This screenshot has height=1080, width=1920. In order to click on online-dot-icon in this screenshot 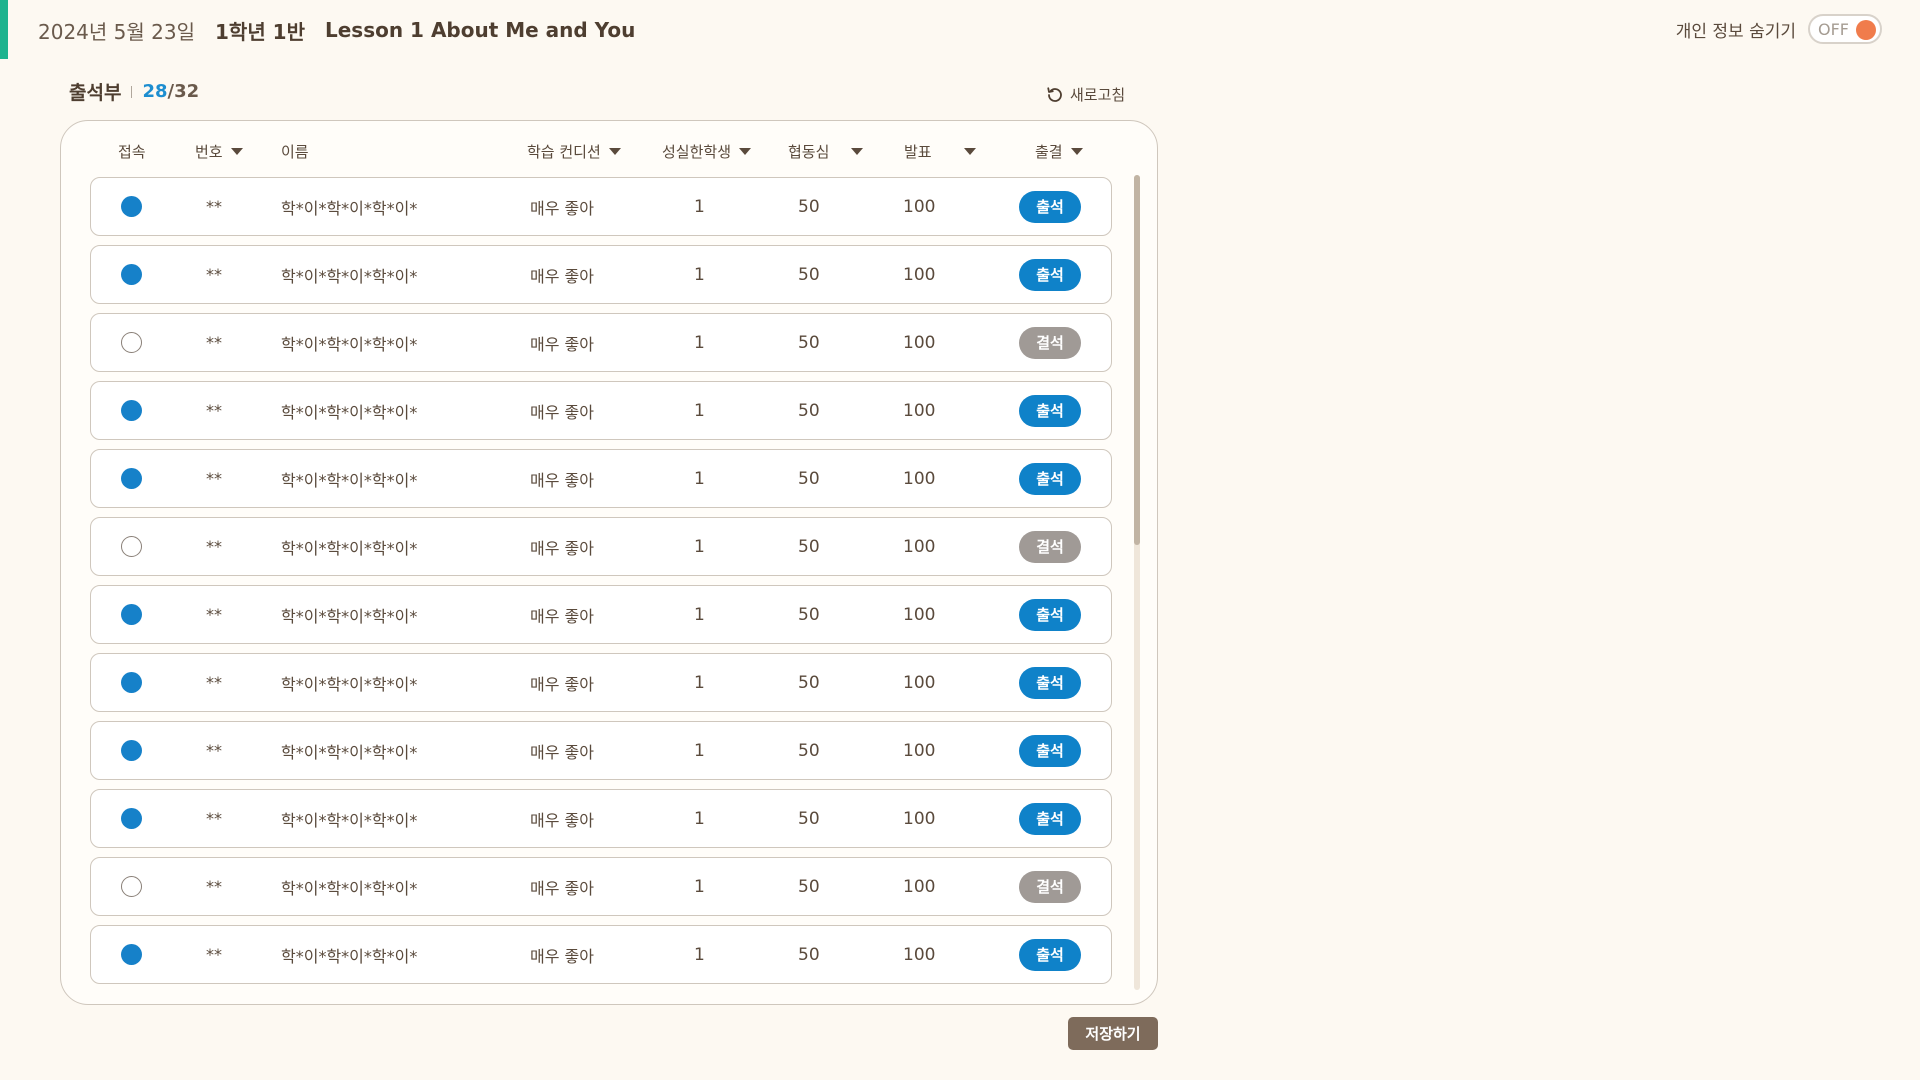, I will do `click(131, 274)`.